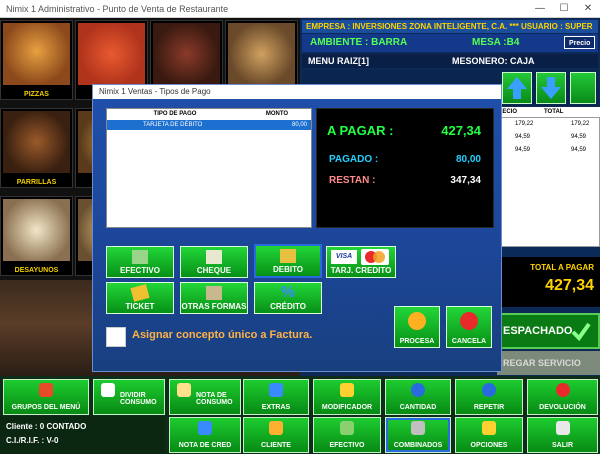 The width and height of the screenshot is (600, 454). Describe the element at coordinates (175, 114) in the screenshot. I see `payment-type-header: TIPO DE PAGO` at that location.